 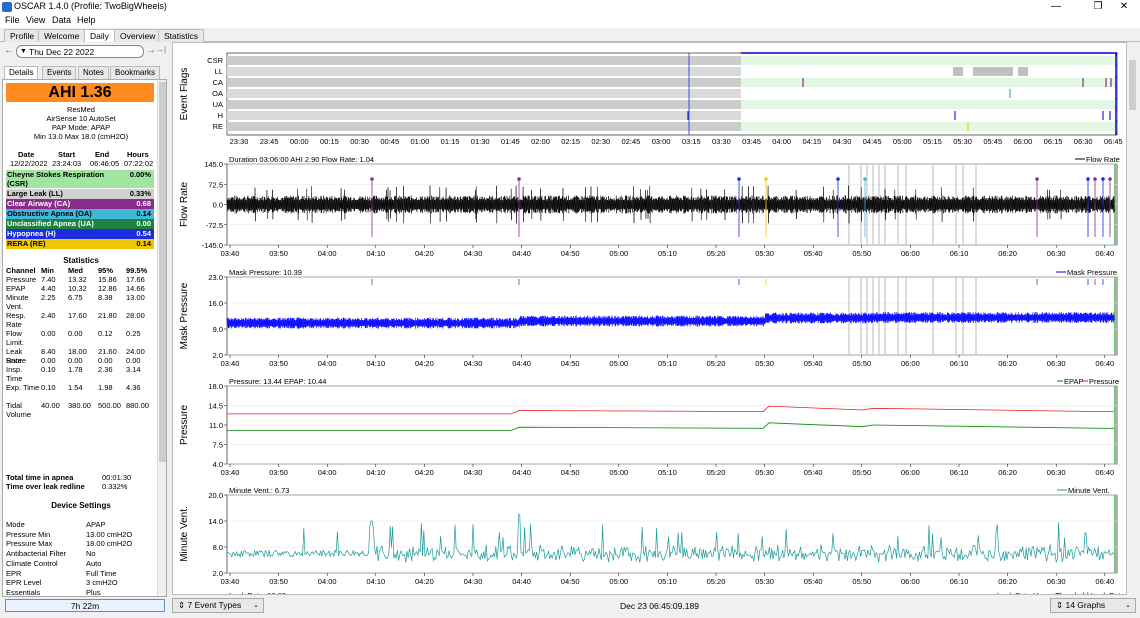 What do you see at coordinates (35, 20) in the screenshot?
I see `menu-view: View` at bounding box center [35, 20].